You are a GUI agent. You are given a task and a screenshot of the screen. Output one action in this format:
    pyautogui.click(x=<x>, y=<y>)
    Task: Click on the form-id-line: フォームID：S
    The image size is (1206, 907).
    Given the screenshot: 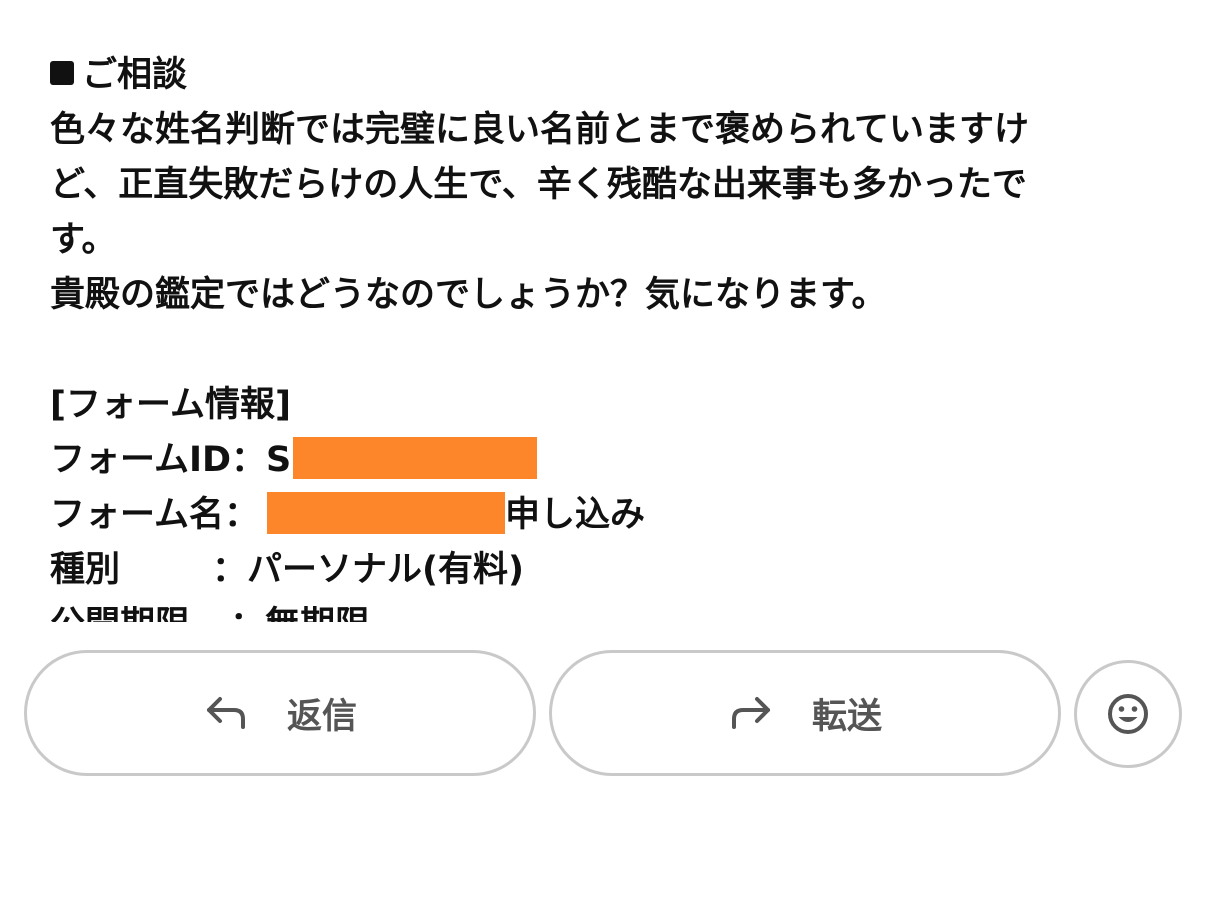 What is the action you would take?
    pyautogui.click(x=610, y=460)
    